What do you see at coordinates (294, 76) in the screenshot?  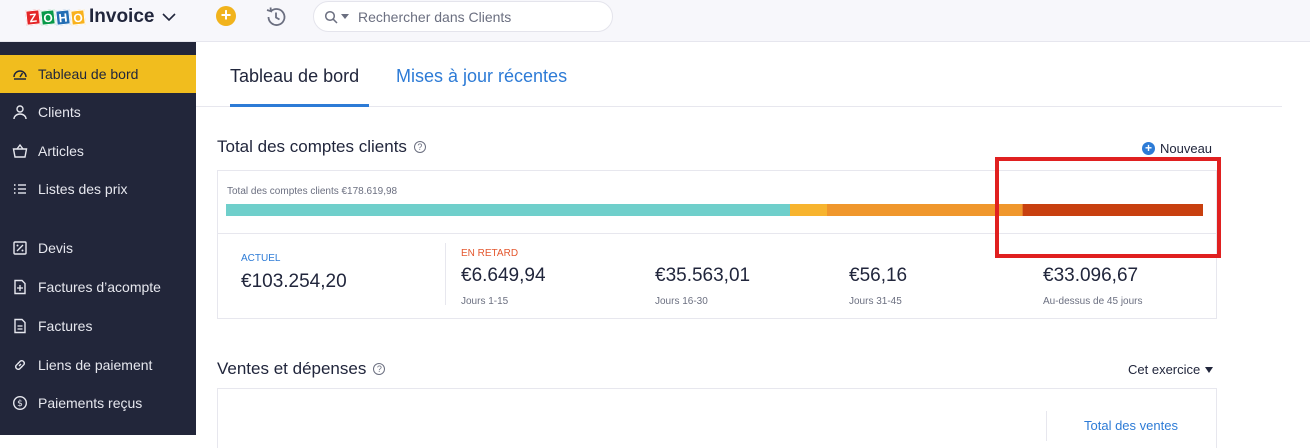 I see `tab-dashboard: Tableau de bord` at bounding box center [294, 76].